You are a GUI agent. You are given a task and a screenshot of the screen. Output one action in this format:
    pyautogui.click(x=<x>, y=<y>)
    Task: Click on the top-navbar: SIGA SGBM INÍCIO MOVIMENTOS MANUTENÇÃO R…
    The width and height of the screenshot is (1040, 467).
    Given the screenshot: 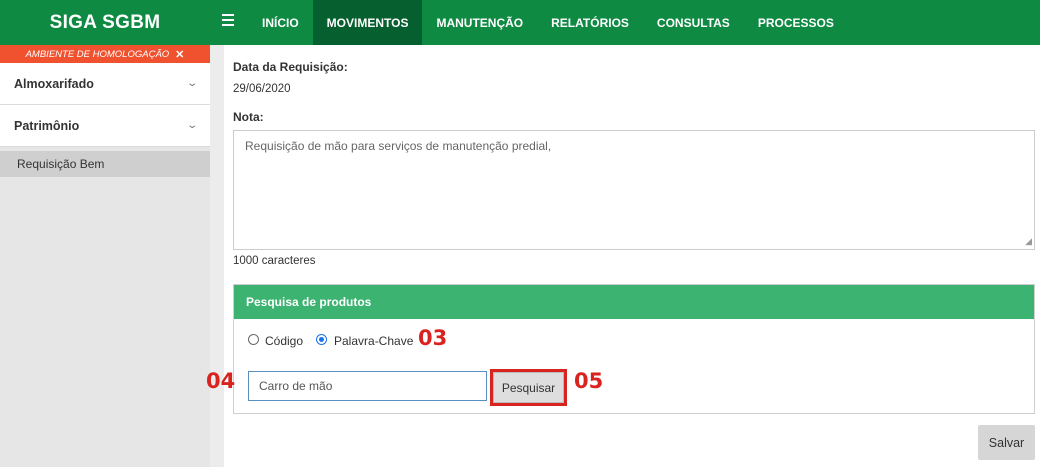 What is the action you would take?
    pyautogui.click(x=520, y=22)
    